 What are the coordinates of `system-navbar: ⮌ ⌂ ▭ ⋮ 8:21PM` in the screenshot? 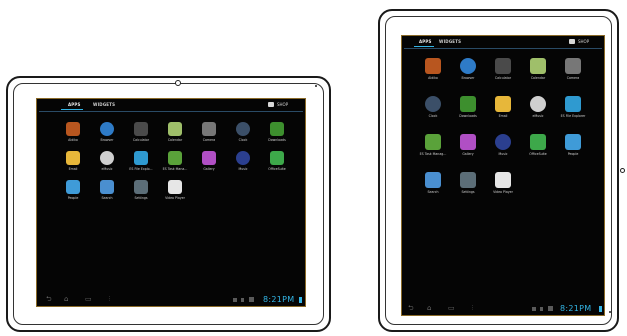 It's located at (503, 309).